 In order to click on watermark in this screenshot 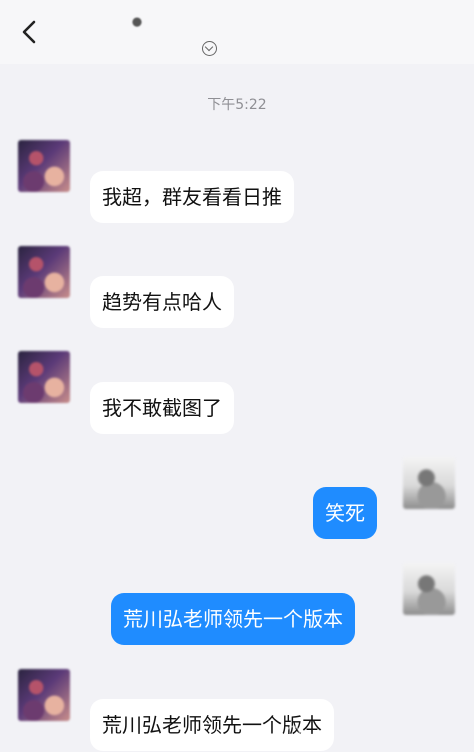, I will do `click(362, 732)`.